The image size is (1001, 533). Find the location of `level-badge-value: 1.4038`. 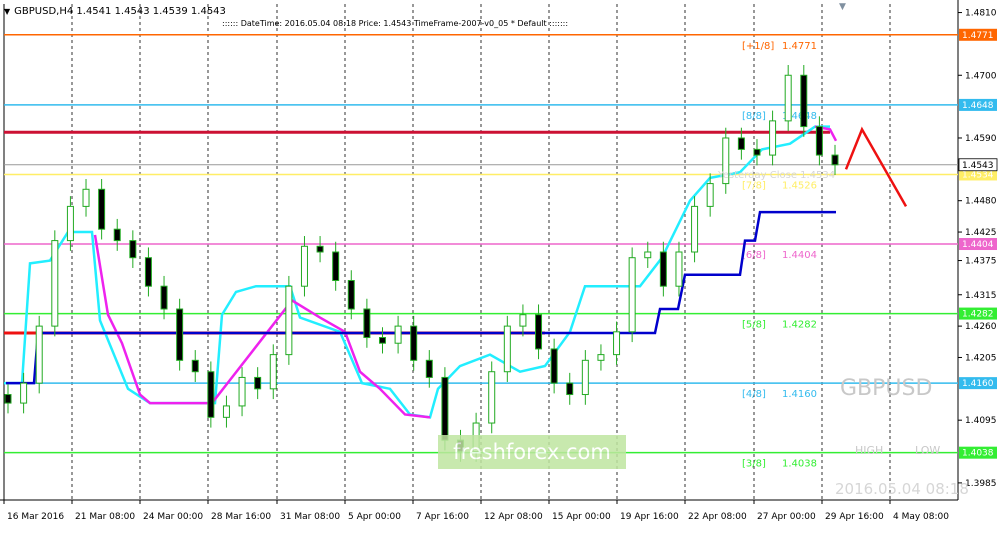

level-badge-value: 1.4038 is located at coordinates (978, 454).